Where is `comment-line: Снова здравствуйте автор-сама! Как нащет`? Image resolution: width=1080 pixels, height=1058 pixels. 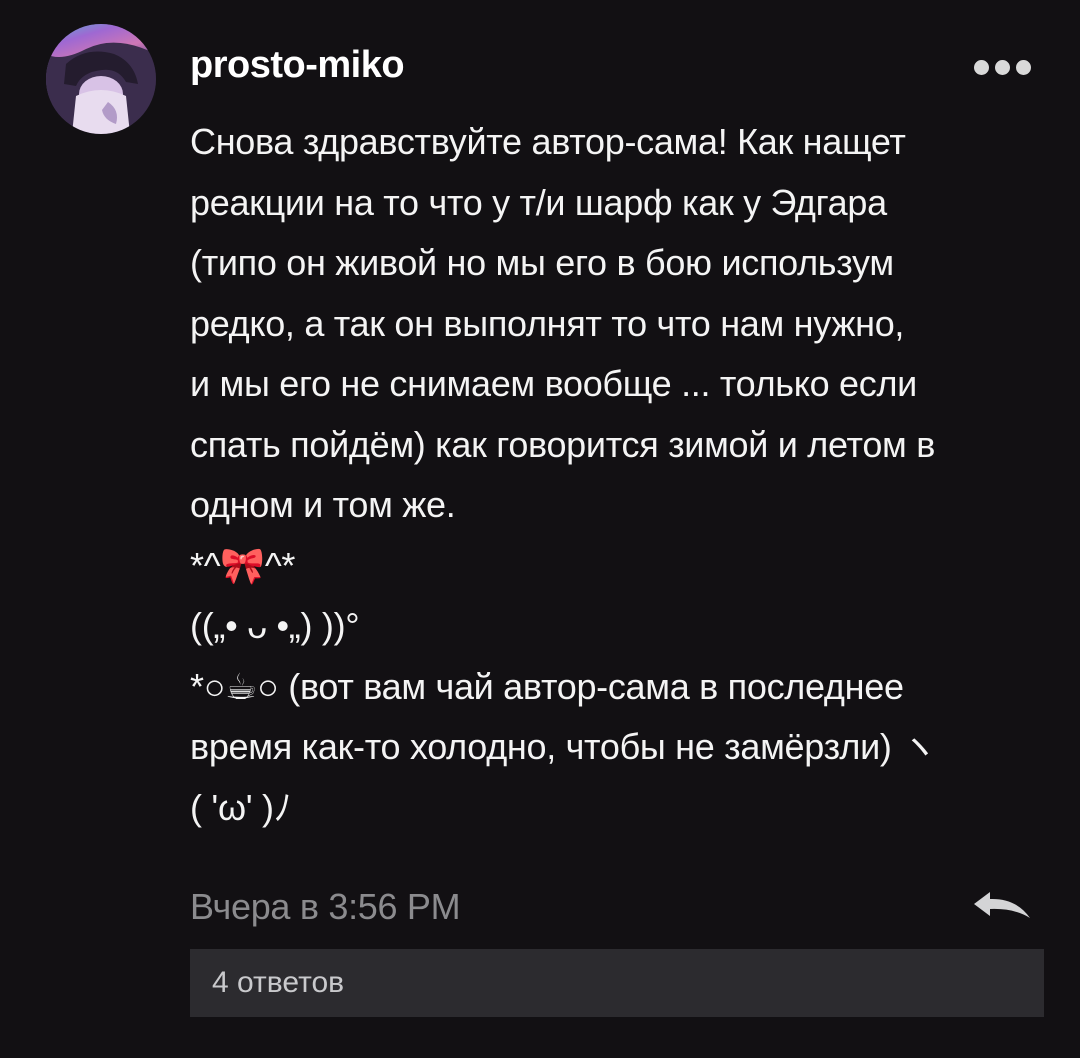
comment-line: Снова здравствуйте автор-сама! Как нащет is located at coordinates (548, 141).